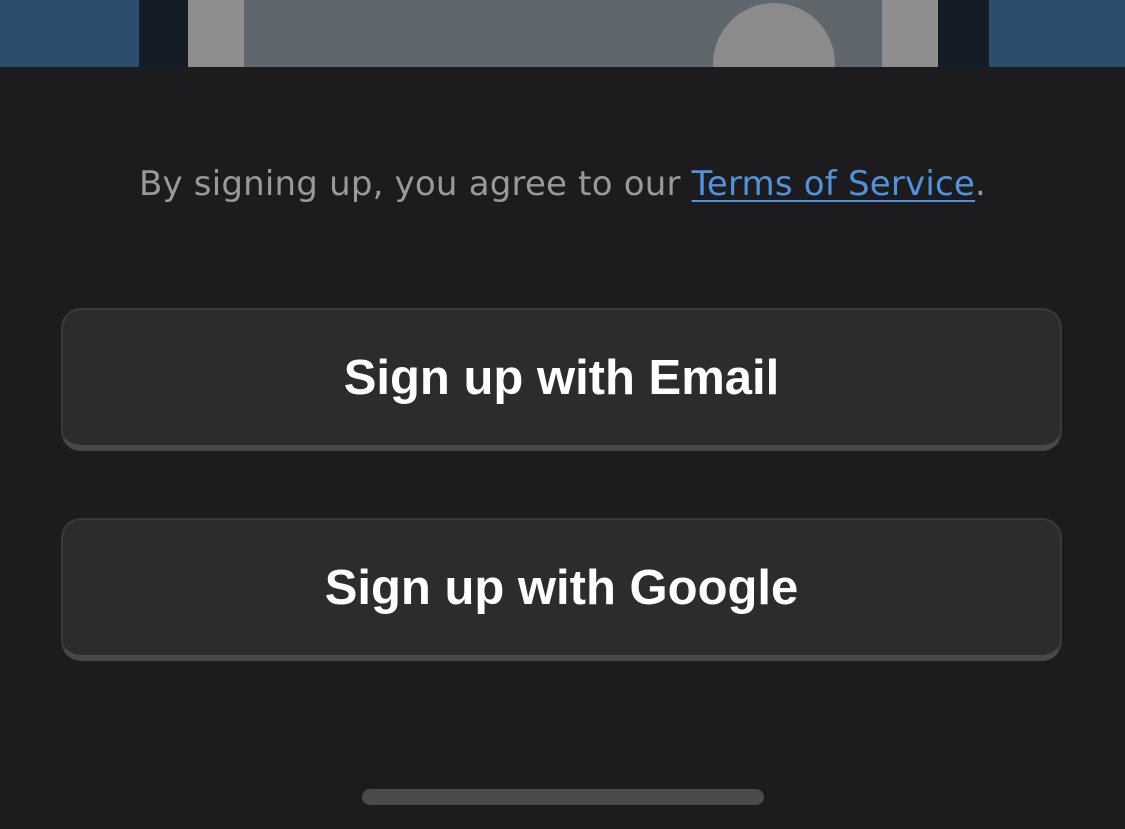  What do you see at coordinates (415, 184) in the screenshot?
I see `terms-prefix: By signing up, you agree to our` at bounding box center [415, 184].